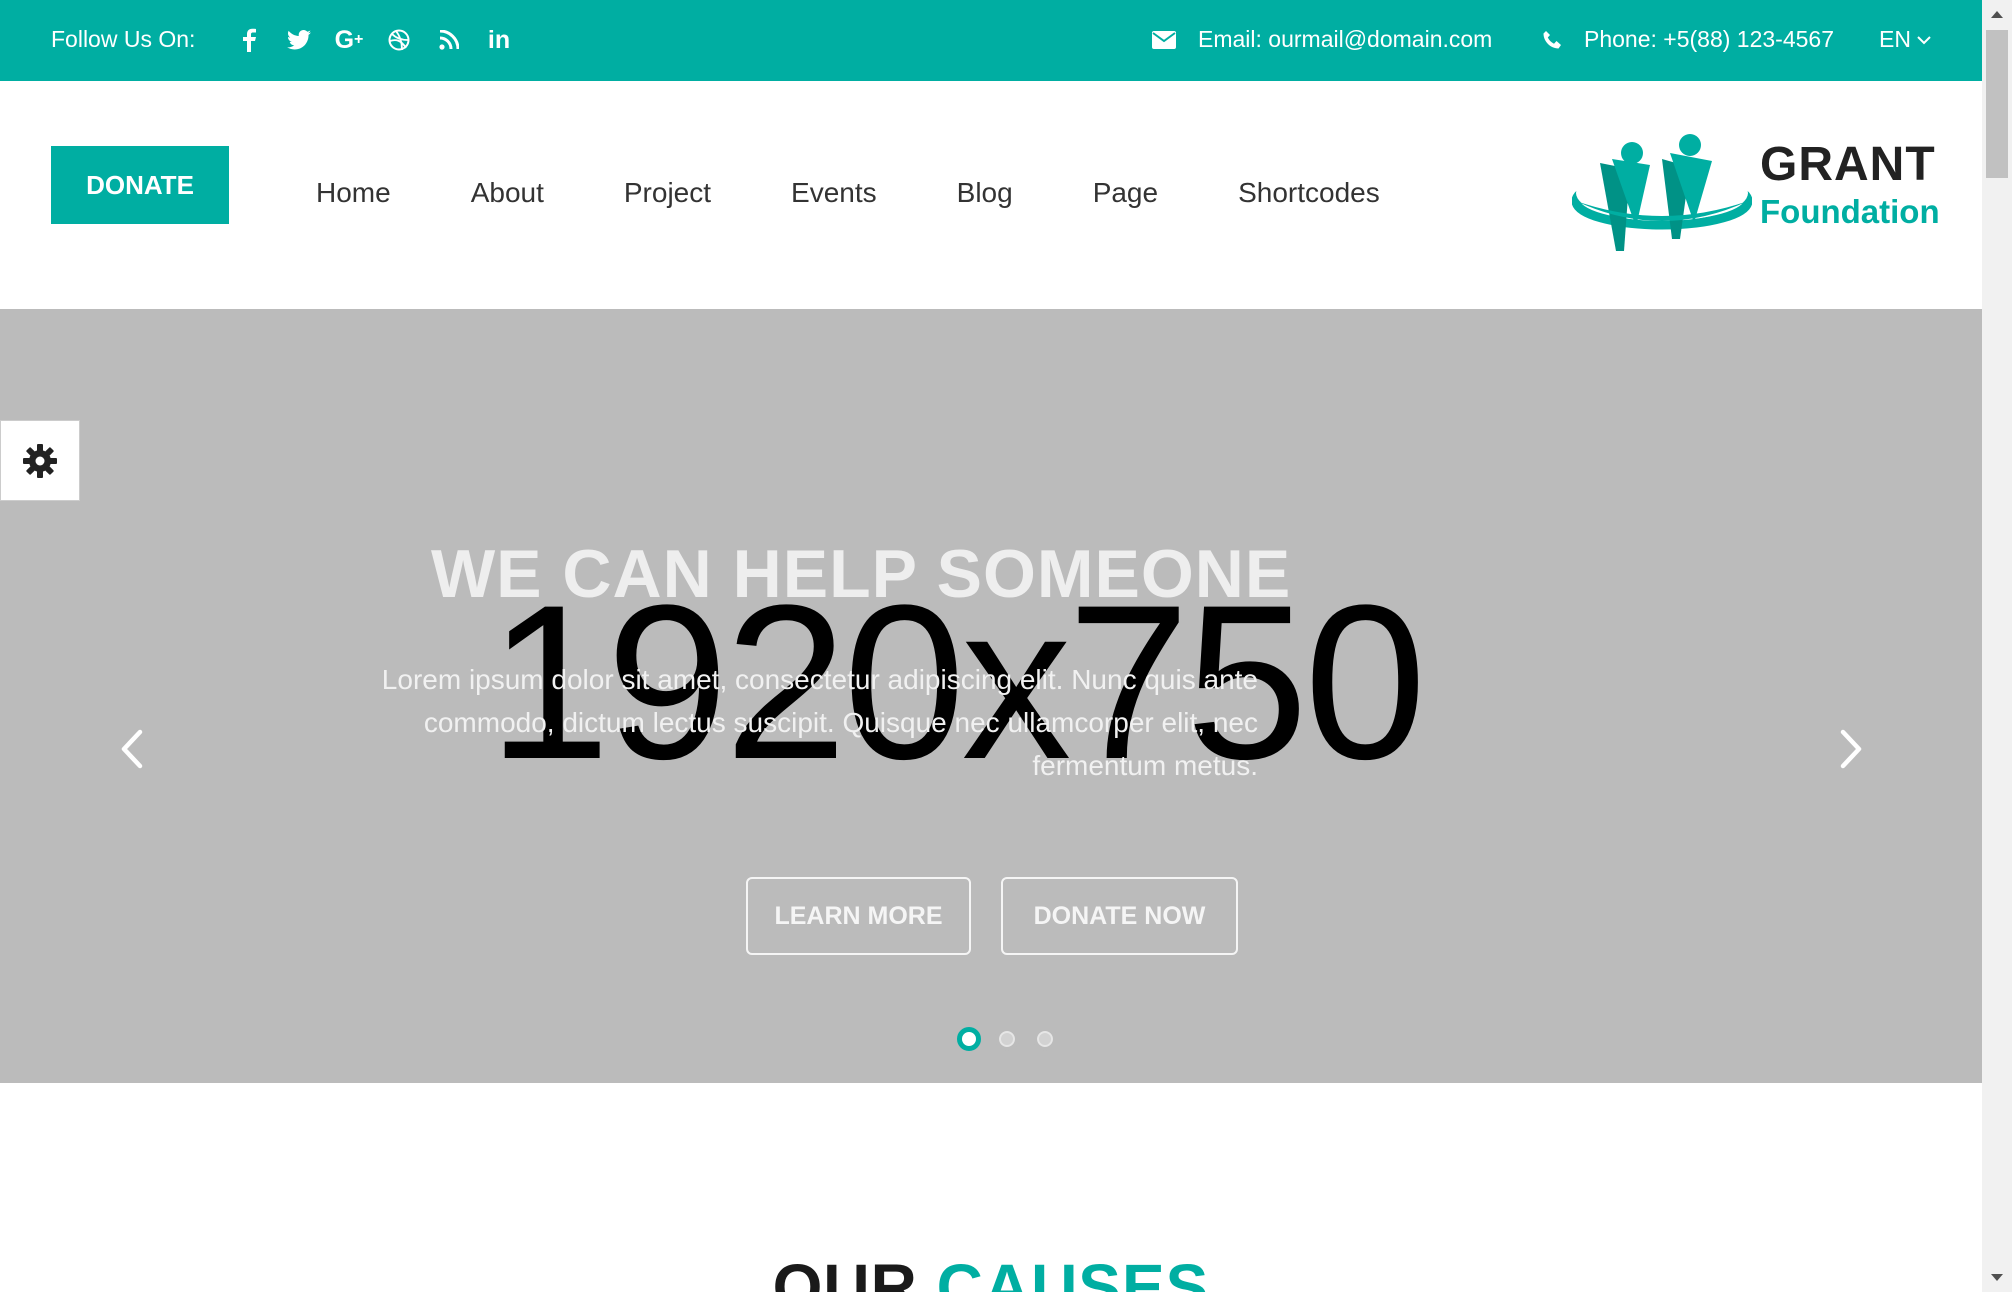 This screenshot has height=1292, width=2012. What do you see at coordinates (1309, 193) in the screenshot?
I see `nav-item-shortcodes: Shortcodes` at bounding box center [1309, 193].